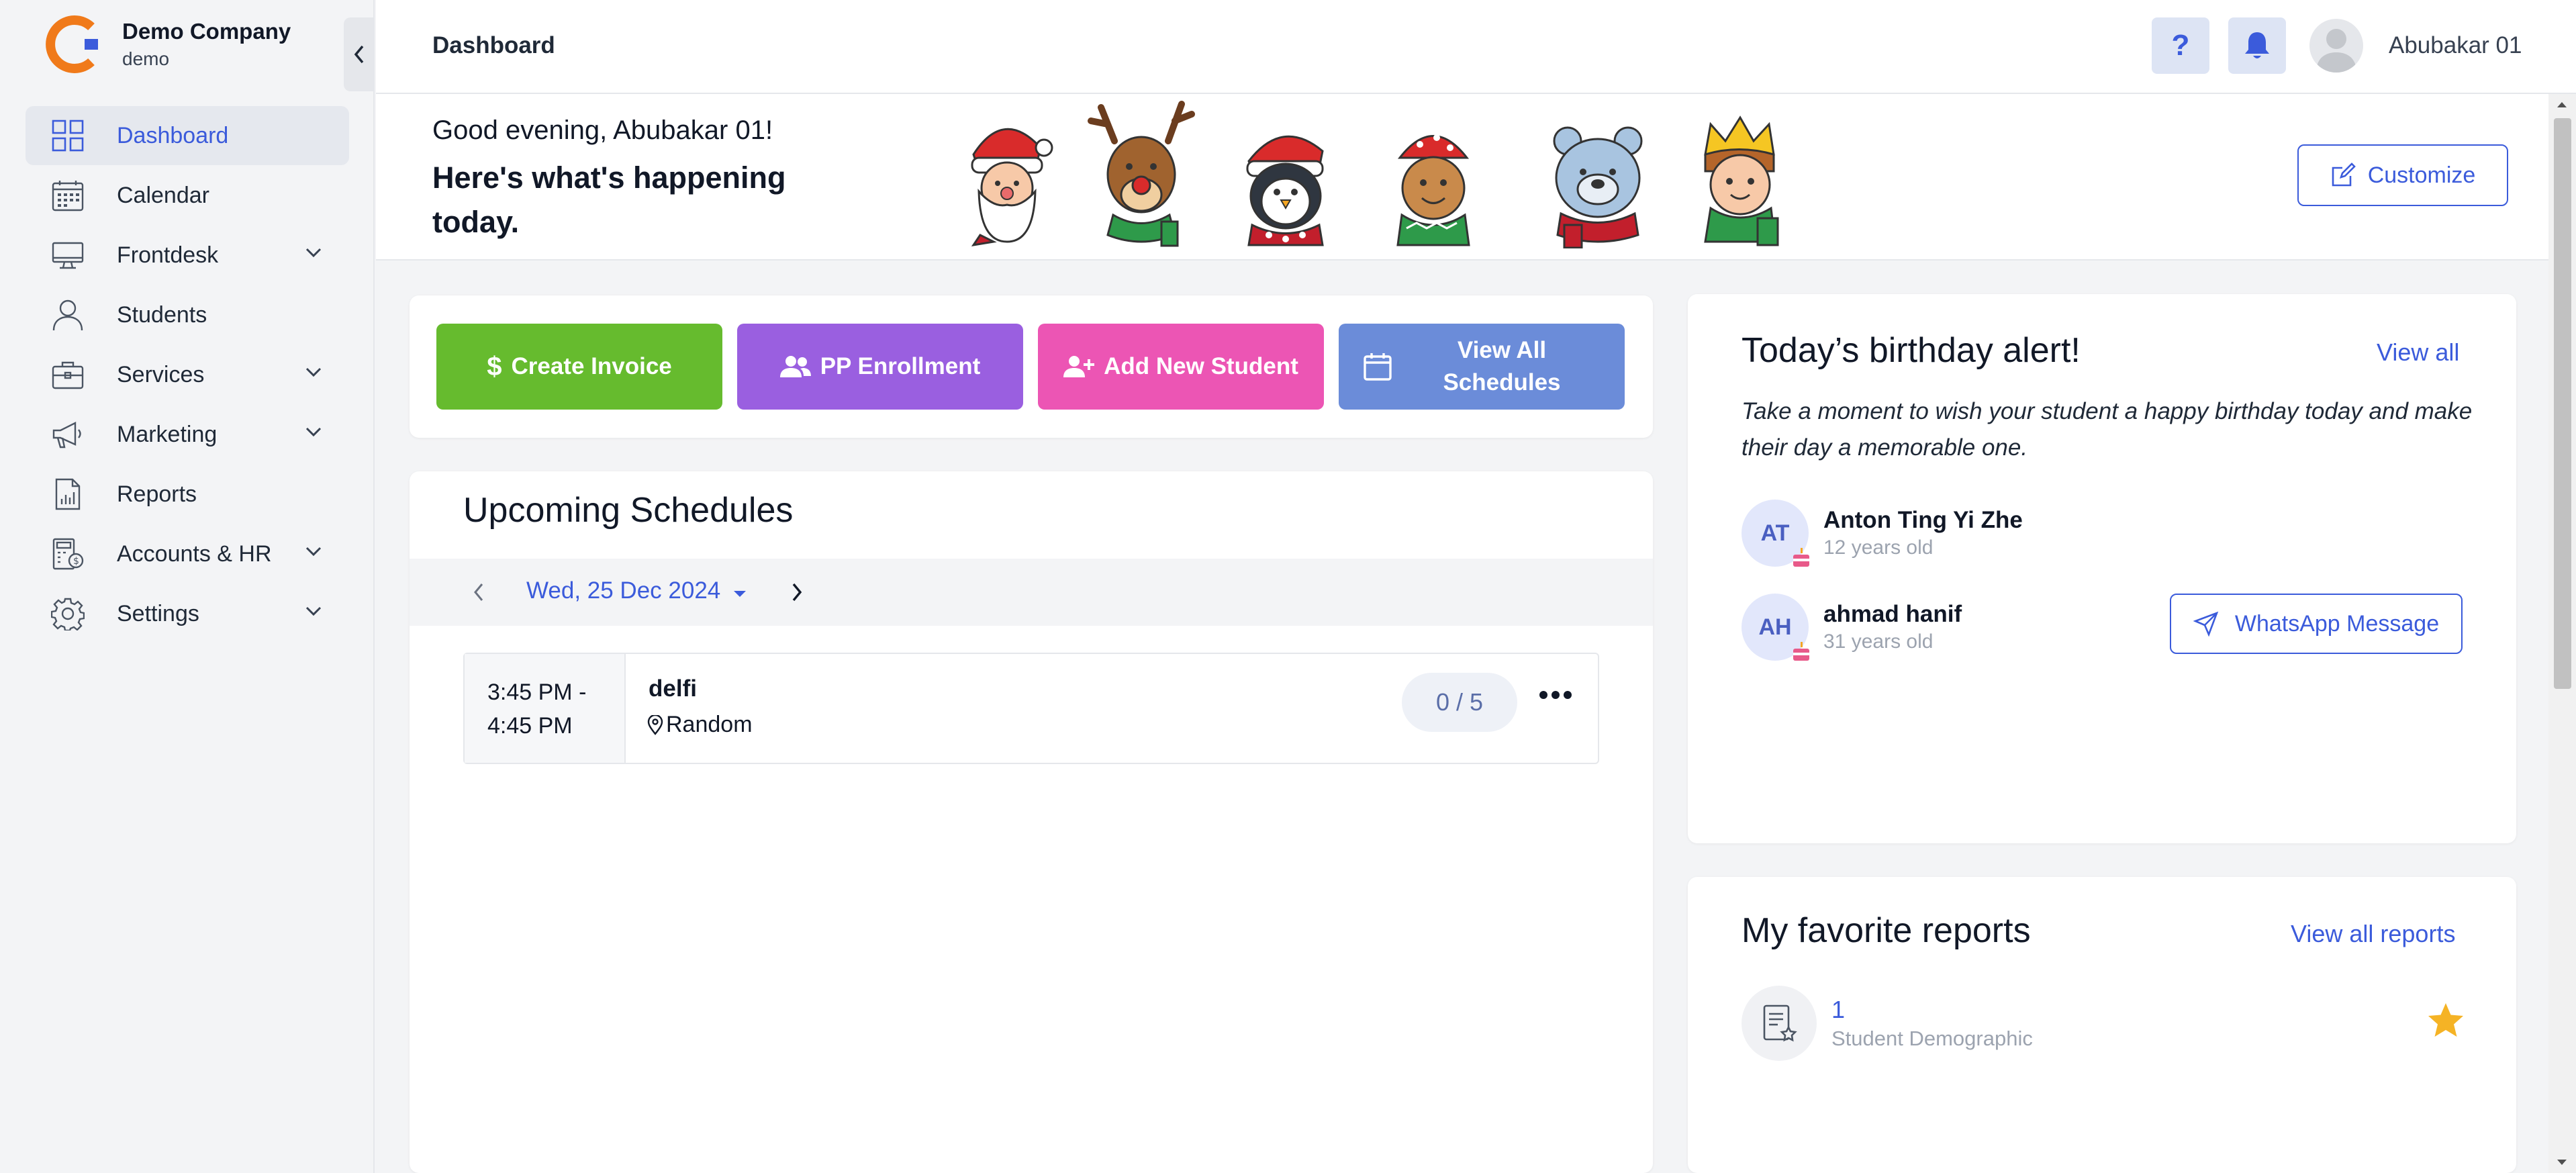  I want to click on notifications-button, so click(2257, 45).